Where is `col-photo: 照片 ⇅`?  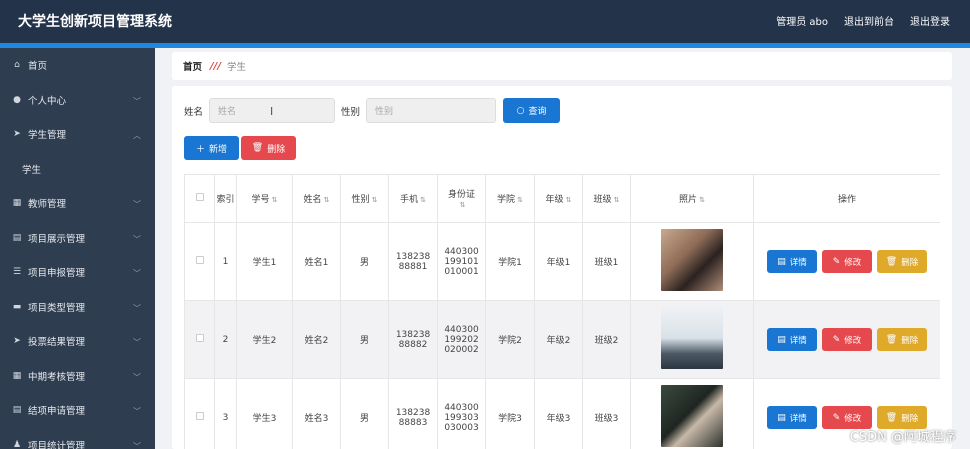 col-photo: 照片 ⇅ is located at coordinates (692, 198).